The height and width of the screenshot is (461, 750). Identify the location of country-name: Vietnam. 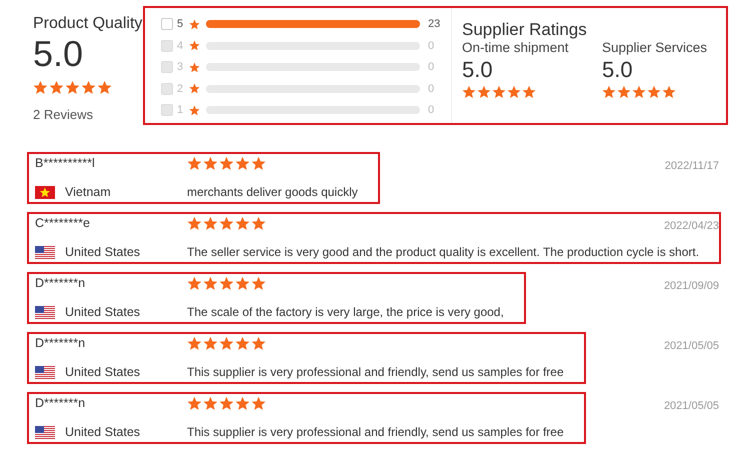
(88, 192).